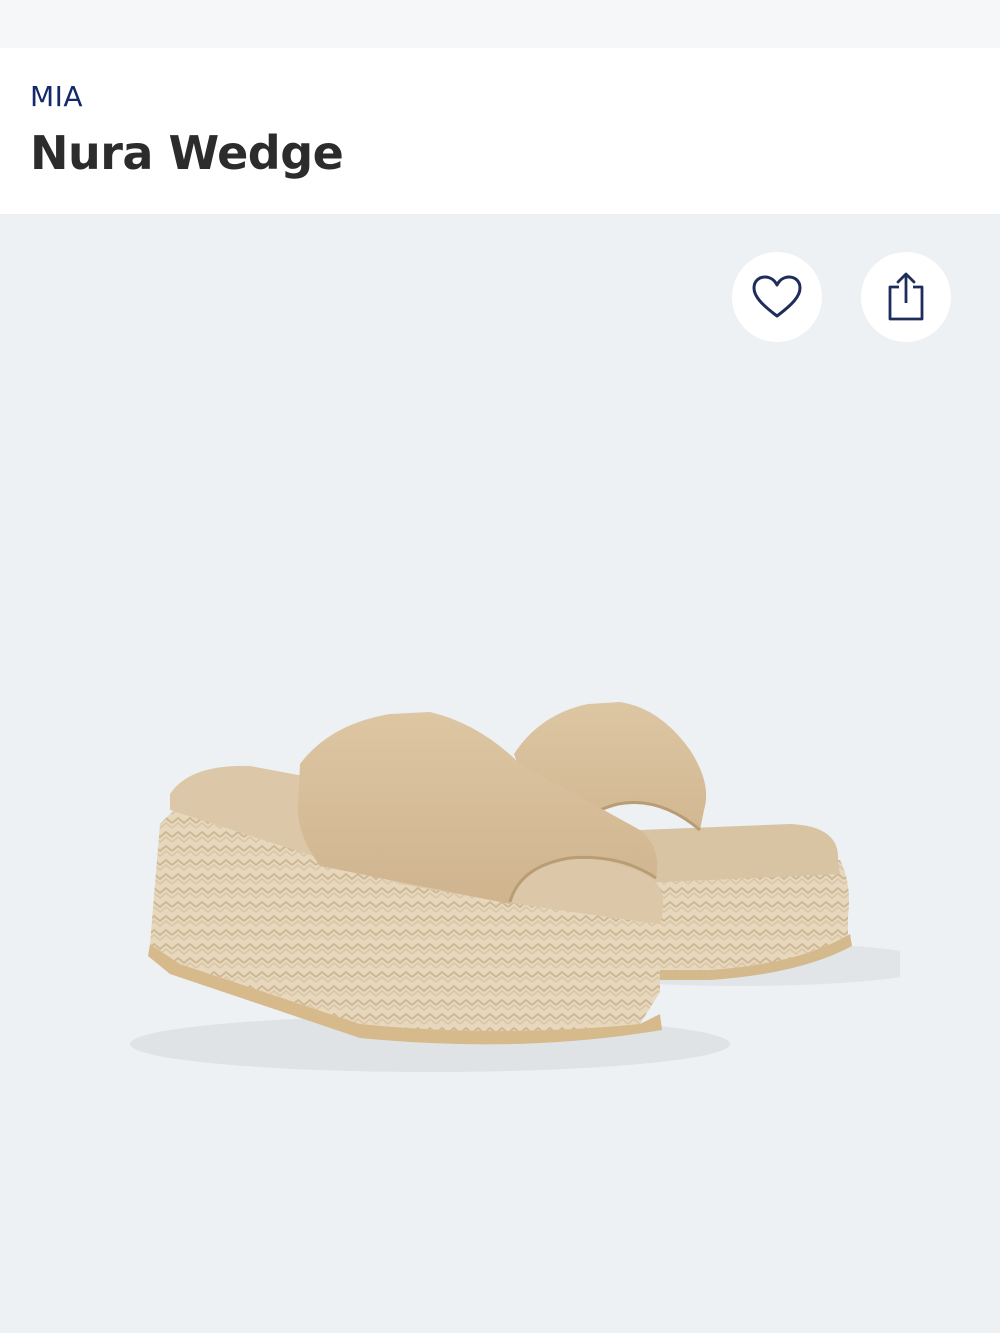 This screenshot has height=1333, width=1000. I want to click on product-header: MIA Nura Wedge, so click(500, 131).